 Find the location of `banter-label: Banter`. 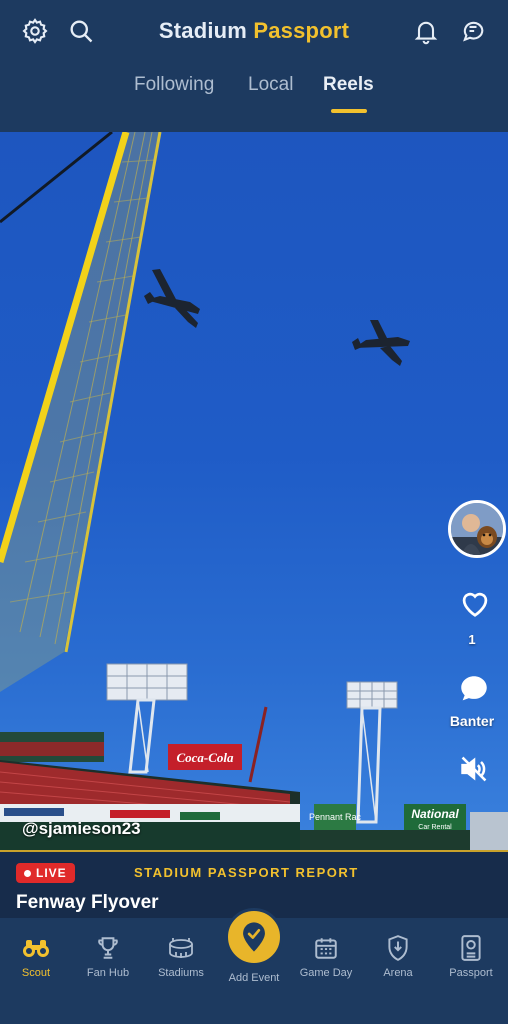

banter-label: Banter is located at coordinates (468, 721).